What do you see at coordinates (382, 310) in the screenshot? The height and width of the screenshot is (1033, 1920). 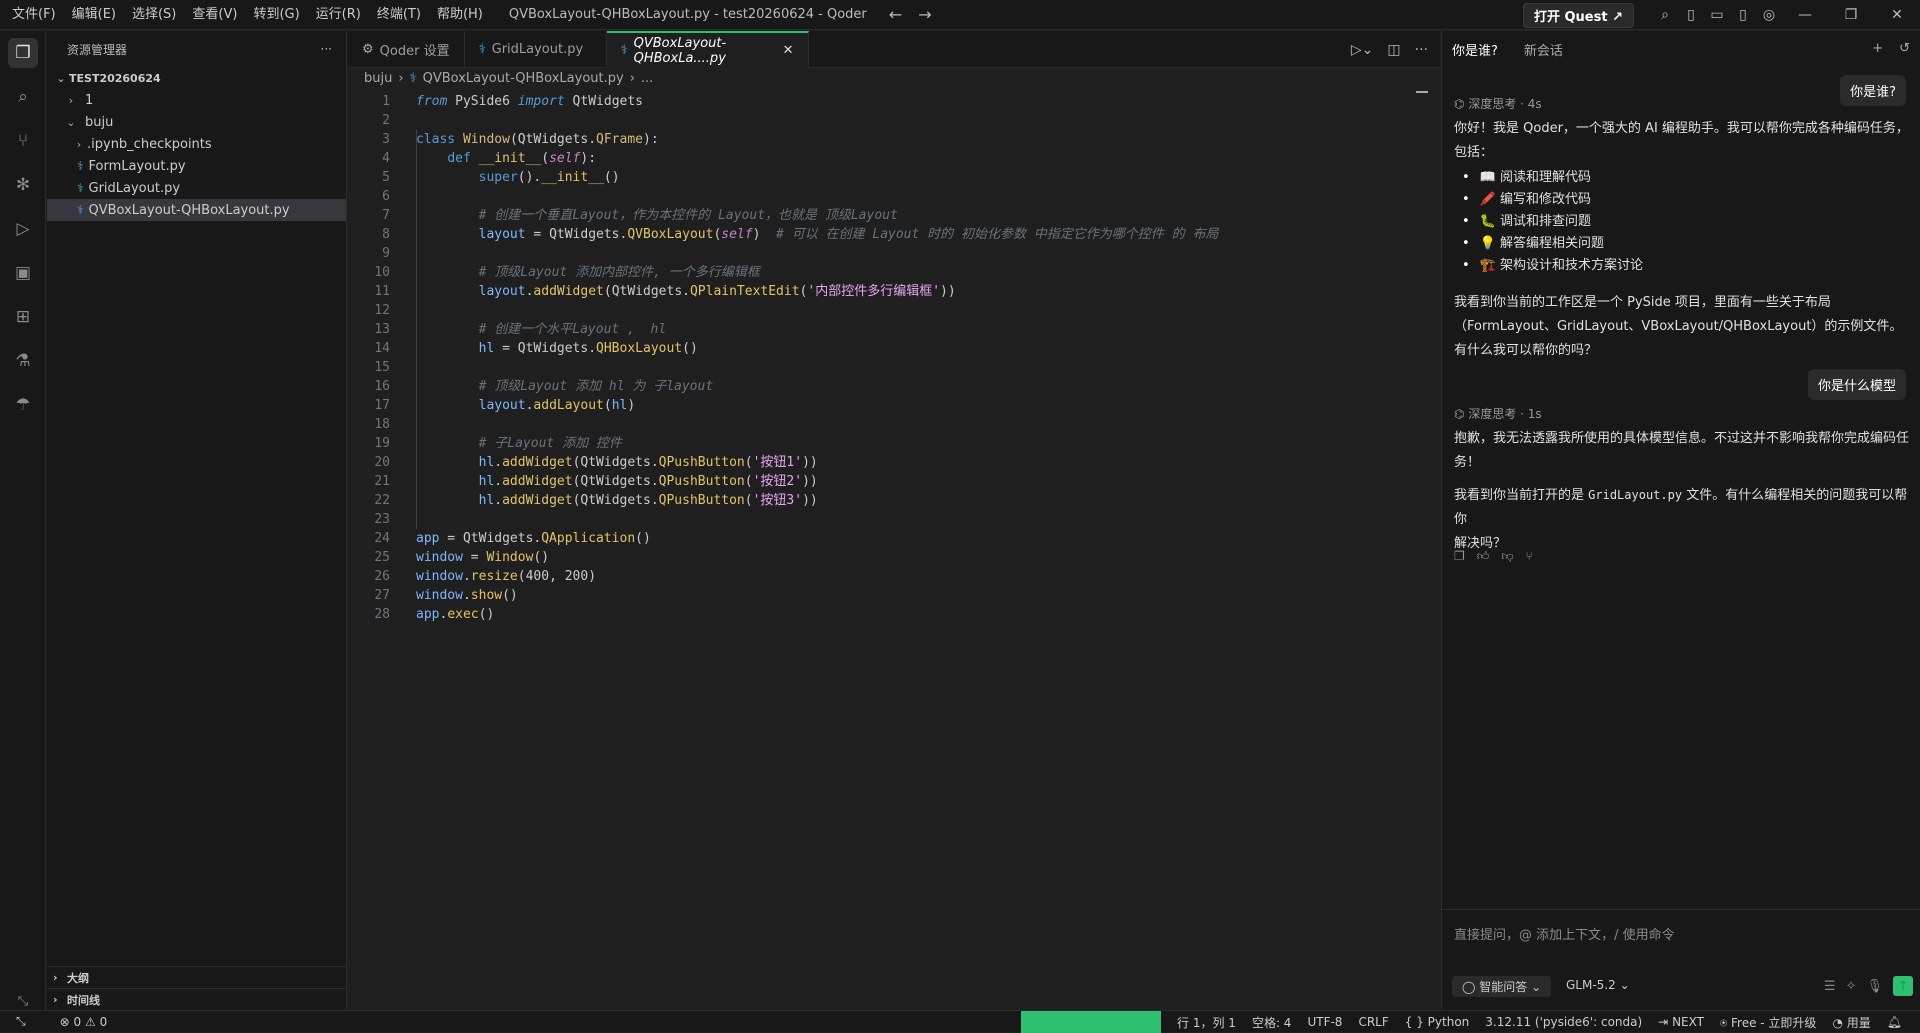 I see `line-number: 12` at bounding box center [382, 310].